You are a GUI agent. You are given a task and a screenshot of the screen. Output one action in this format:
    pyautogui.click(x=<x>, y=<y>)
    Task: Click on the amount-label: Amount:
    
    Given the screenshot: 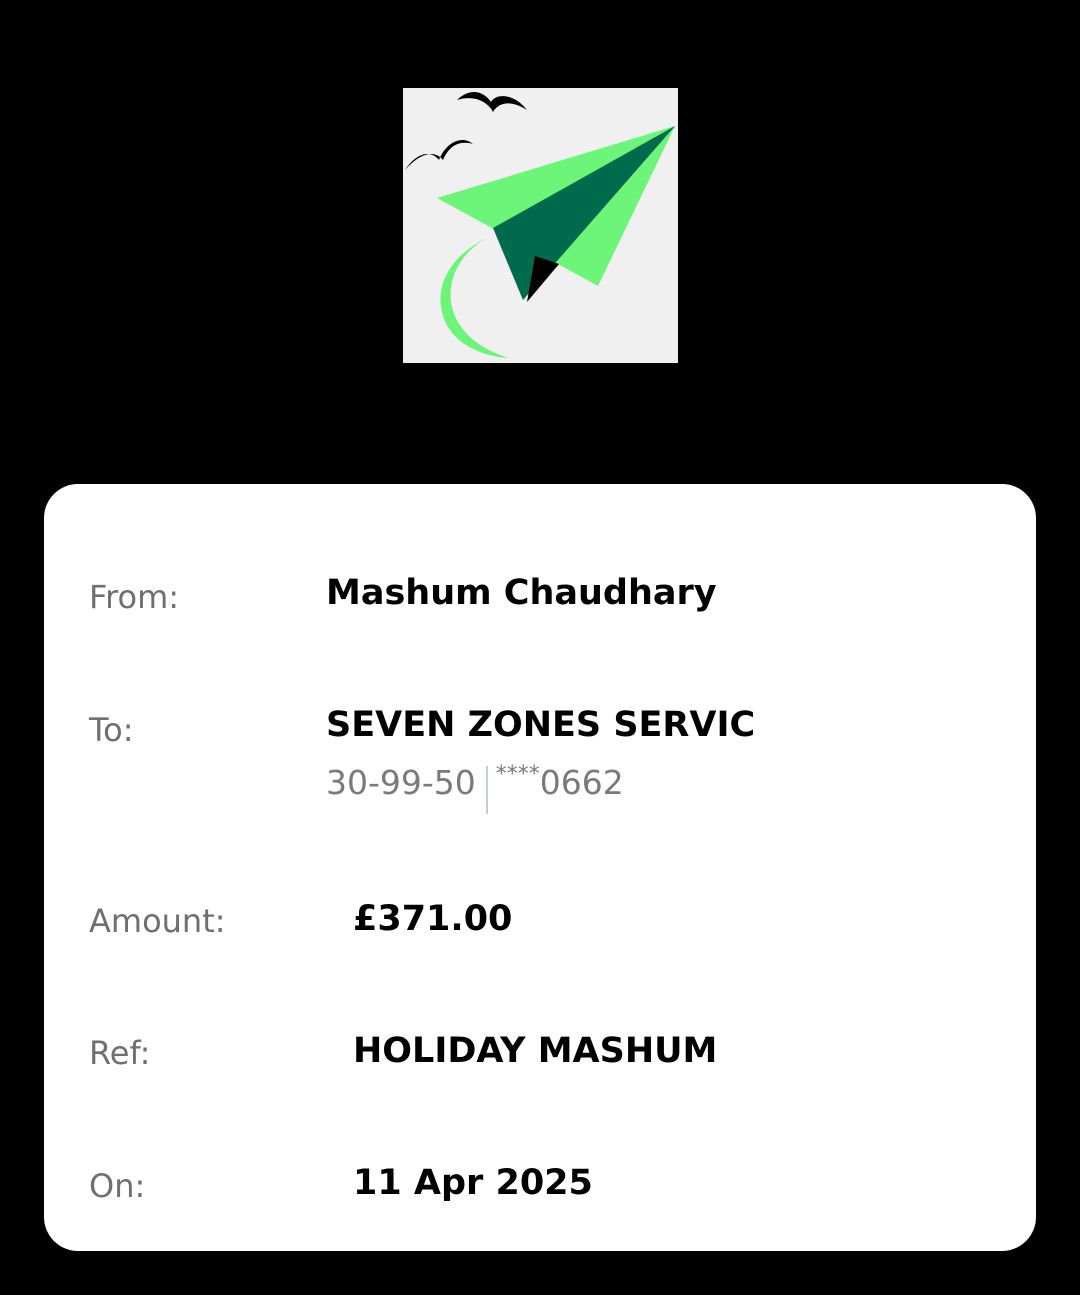 What is the action you would take?
    pyautogui.click(x=157, y=921)
    